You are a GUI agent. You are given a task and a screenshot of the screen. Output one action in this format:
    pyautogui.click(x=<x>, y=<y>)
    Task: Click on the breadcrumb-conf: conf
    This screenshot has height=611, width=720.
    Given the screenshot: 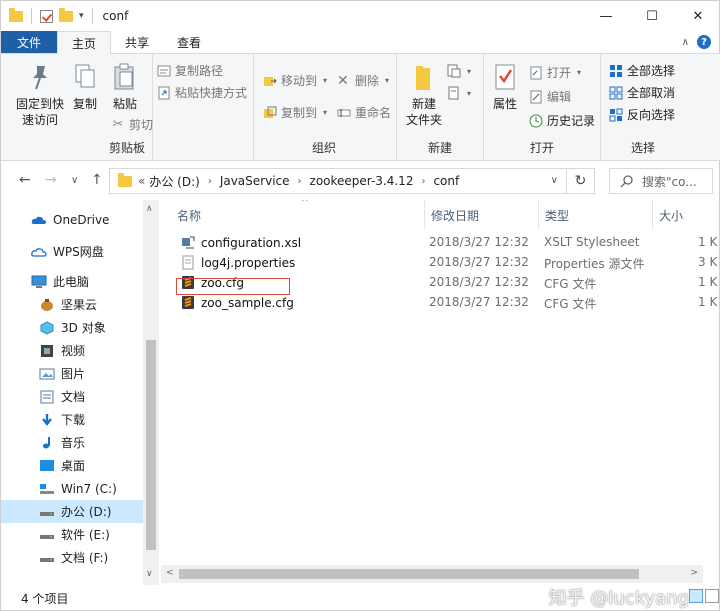 What is the action you would take?
    pyautogui.click(x=446, y=181)
    